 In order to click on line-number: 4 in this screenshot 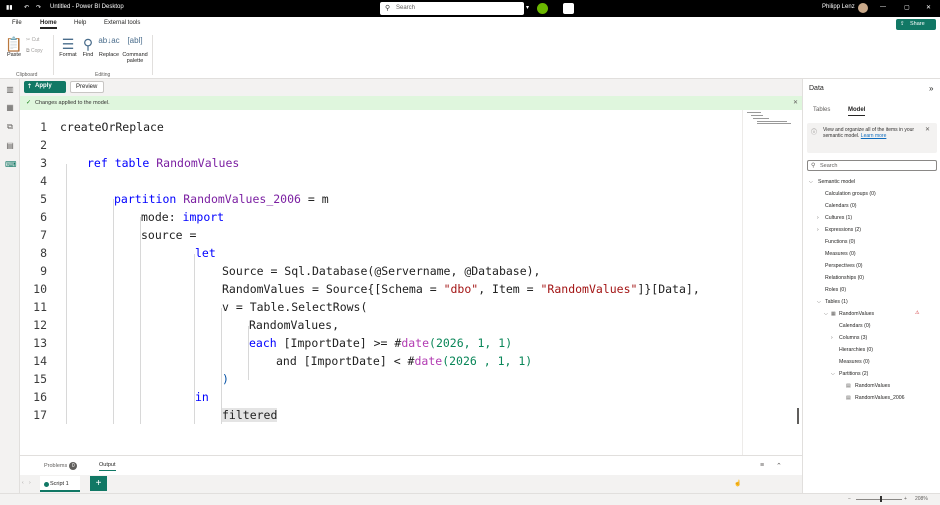, I will do `click(43, 181)`.